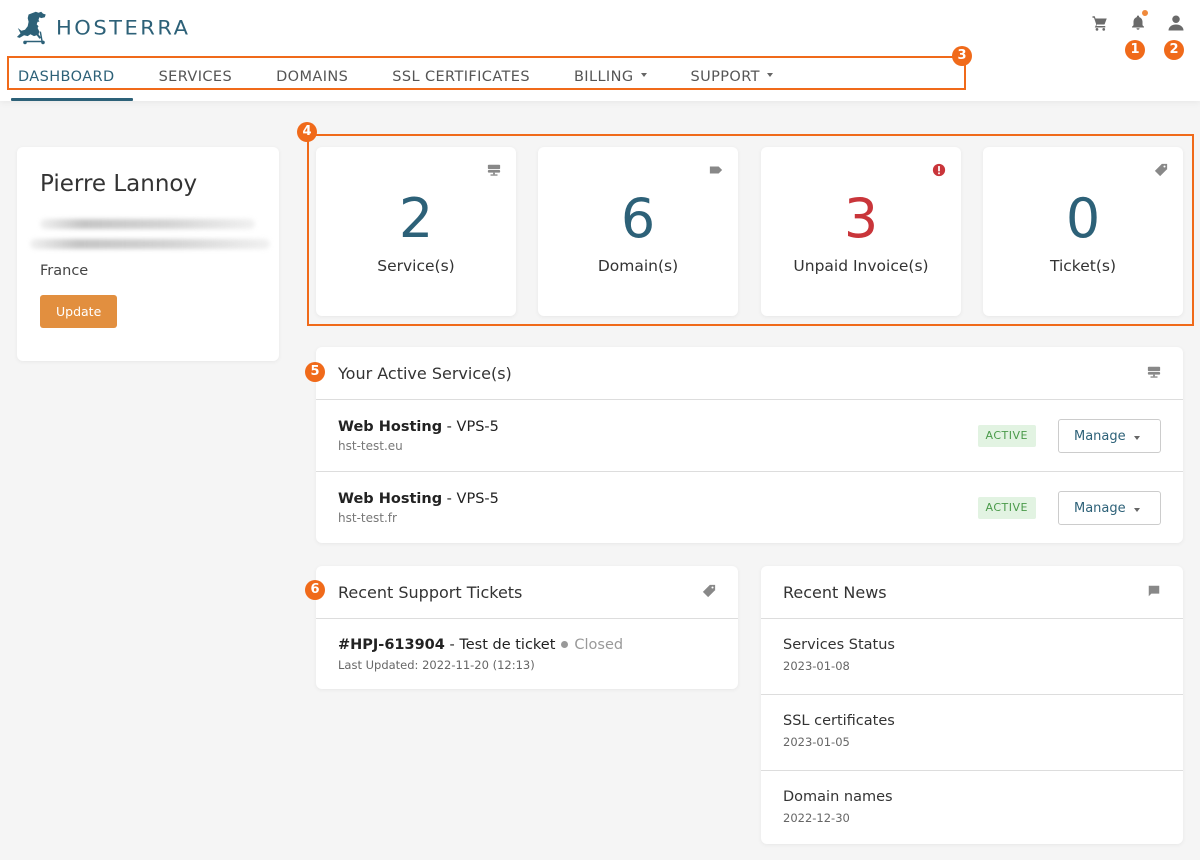 This screenshot has width=1200, height=860. What do you see at coordinates (725, 77) in the screenshot?
I see `nav-support-label: SUPPORT` at bounding box center [725, 77].